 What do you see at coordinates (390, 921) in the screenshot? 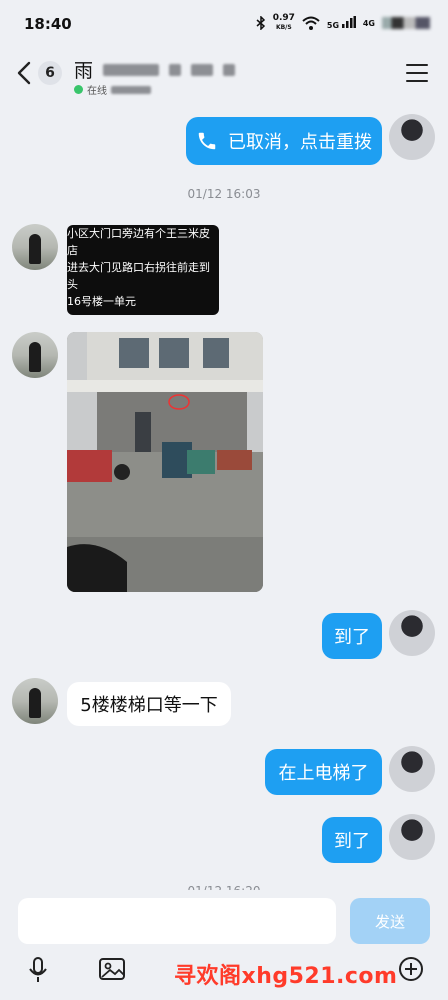
I see `send-button: 发送` at bounding box center [390, 921].